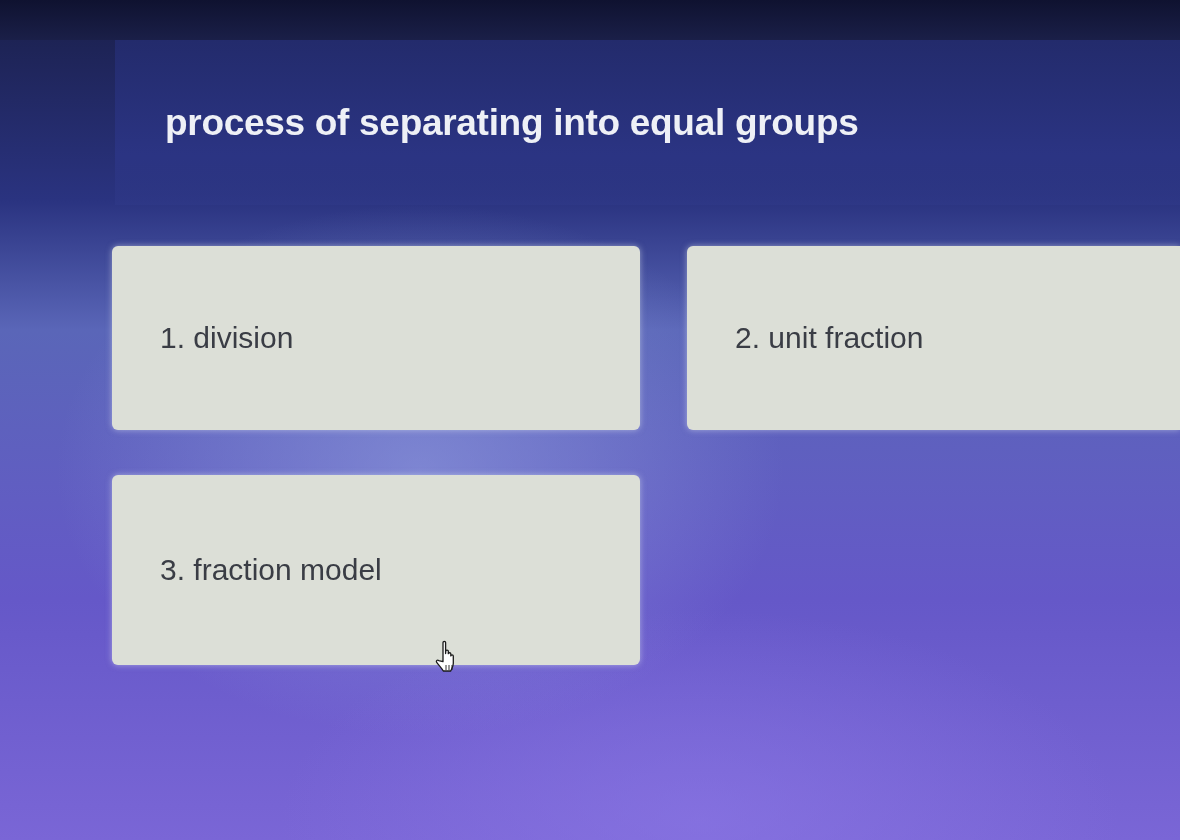 The width and height of the screenshot is (1180, 840). What do you see at coordinates (933, 338) in the screenshot?
I see `answer-option: 2. unit fraction` at bounding box center [933, 338].